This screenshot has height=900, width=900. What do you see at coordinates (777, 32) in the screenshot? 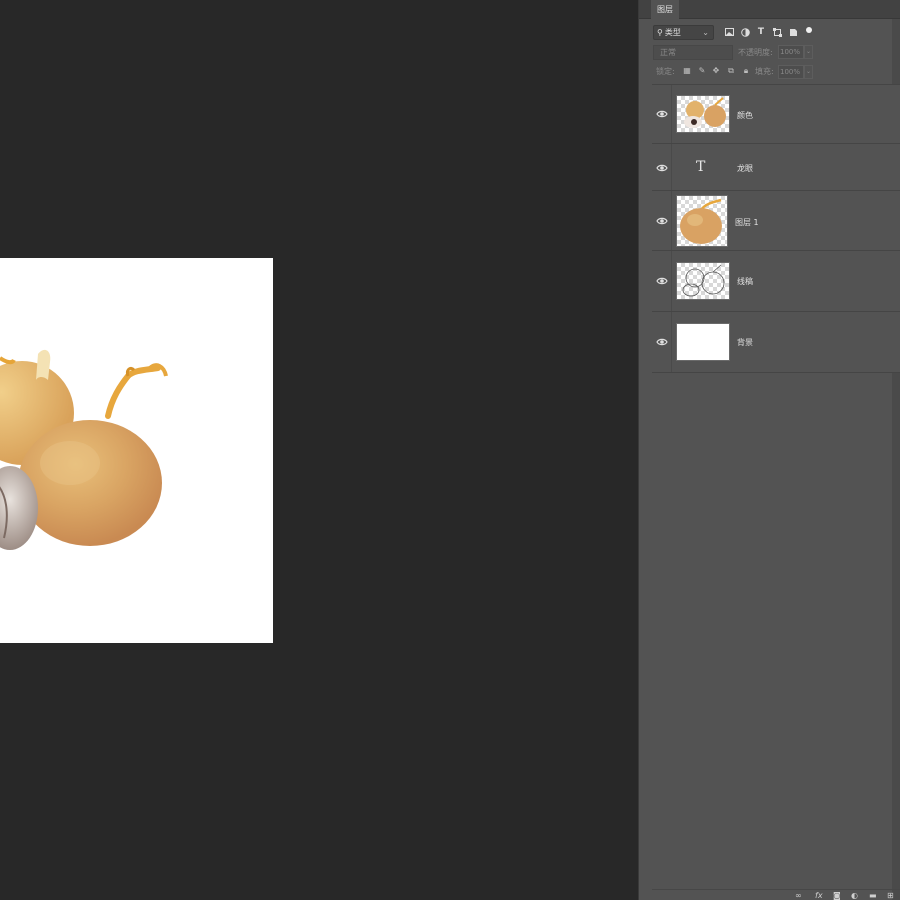
I see `shape-filter-icon` at bounding box center [777, 32].